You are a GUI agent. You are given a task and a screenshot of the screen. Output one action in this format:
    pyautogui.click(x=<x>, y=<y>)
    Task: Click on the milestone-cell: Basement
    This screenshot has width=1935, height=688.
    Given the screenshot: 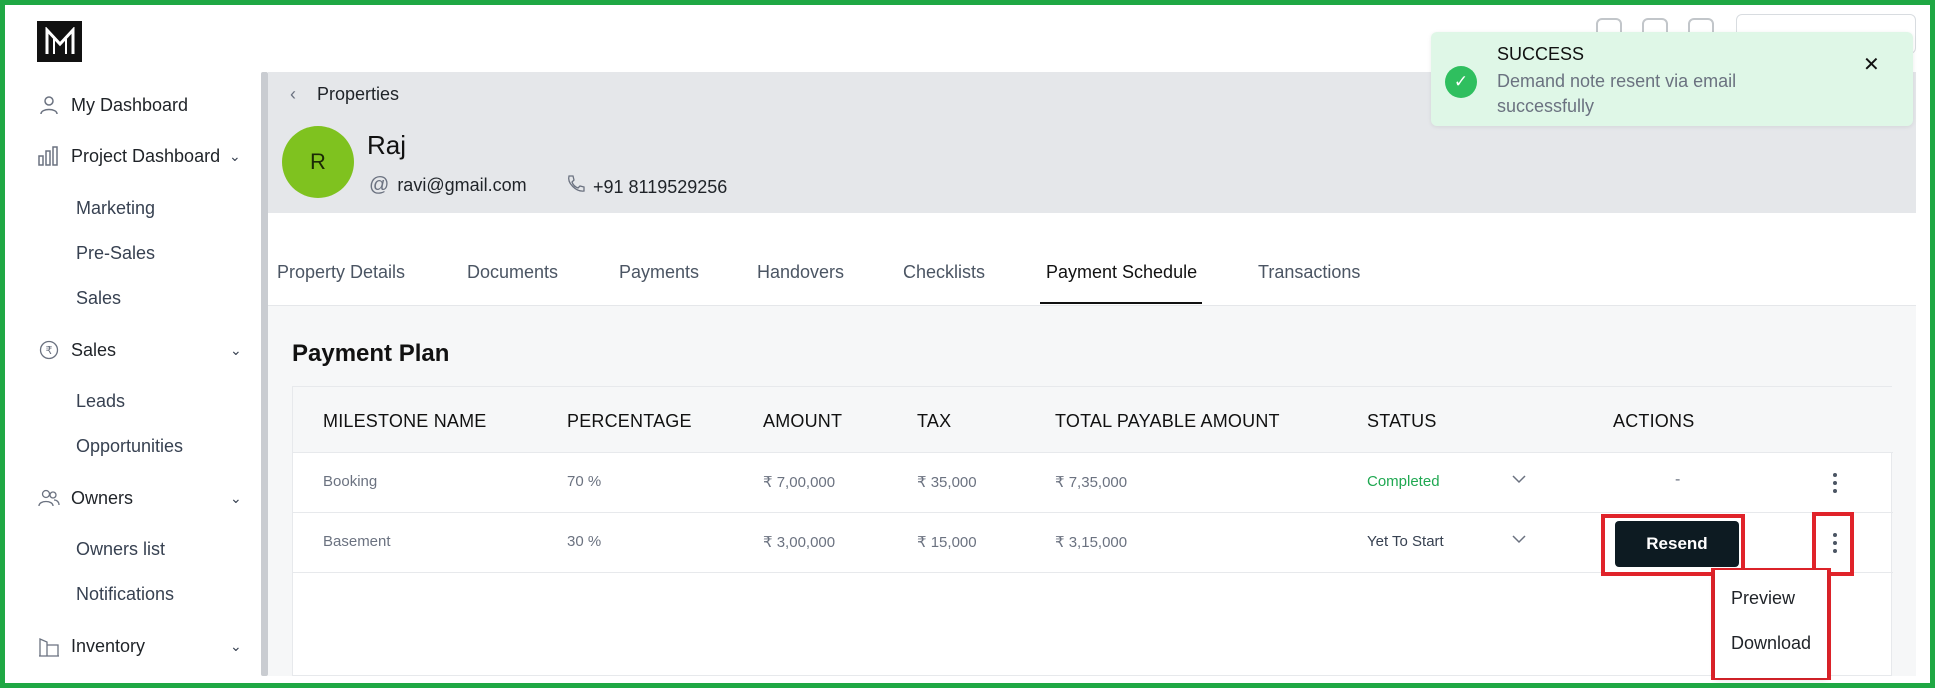 What is the action you would take?
    pyautogui.click(x=357, y=541)
    